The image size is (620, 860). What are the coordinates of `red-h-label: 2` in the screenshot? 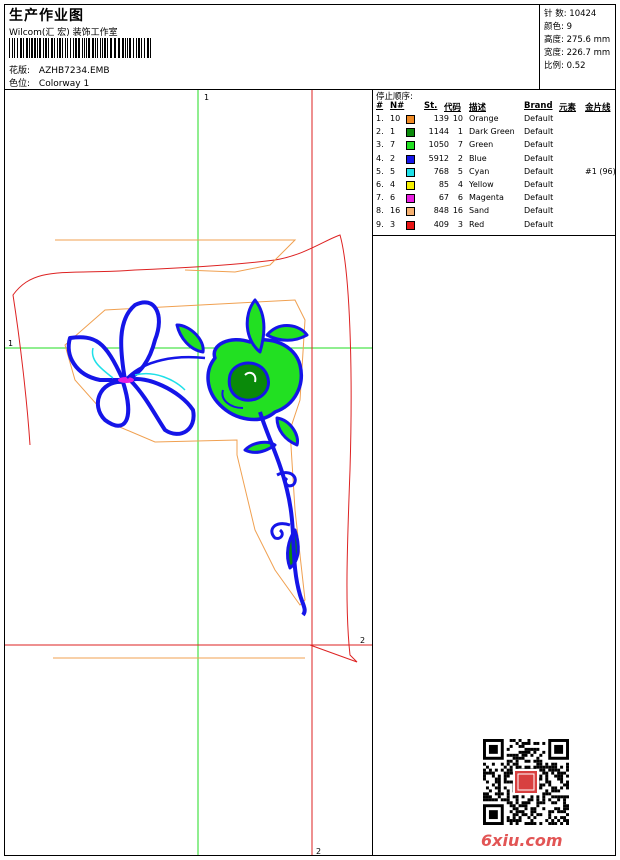 It's located at (362, 640).